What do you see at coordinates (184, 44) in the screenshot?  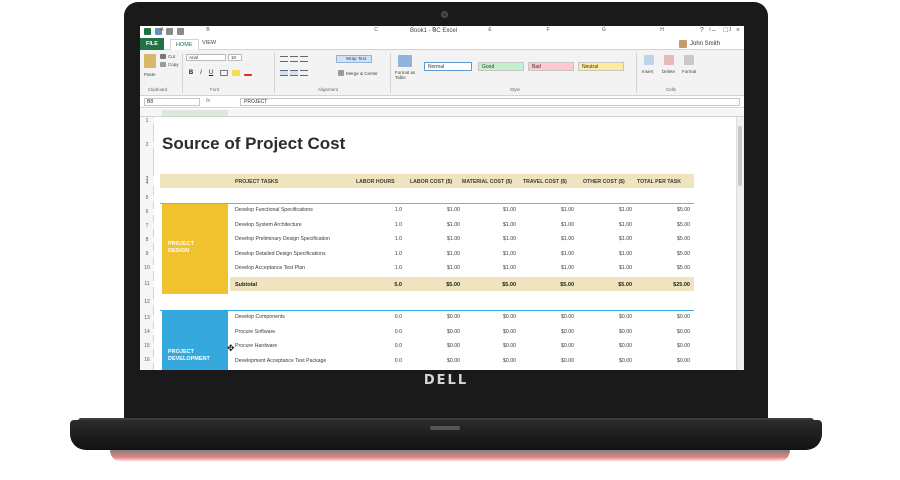 I see `tab-home: HOME` at bounding box center [184, 44].